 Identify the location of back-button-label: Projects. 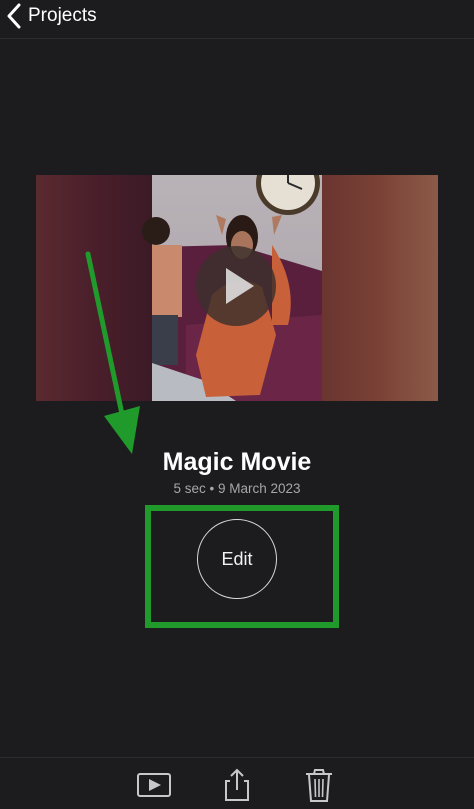
(62, 15).